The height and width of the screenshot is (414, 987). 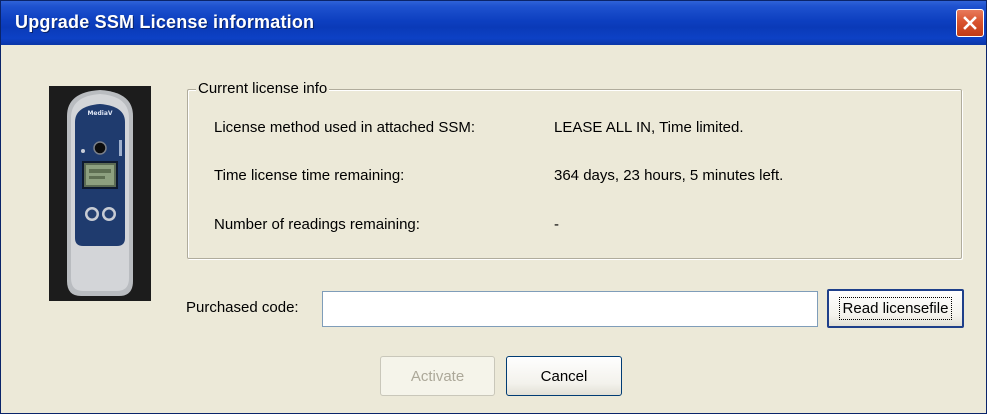 I want to click on activate-button: Activate, so click(x=437, y=376).